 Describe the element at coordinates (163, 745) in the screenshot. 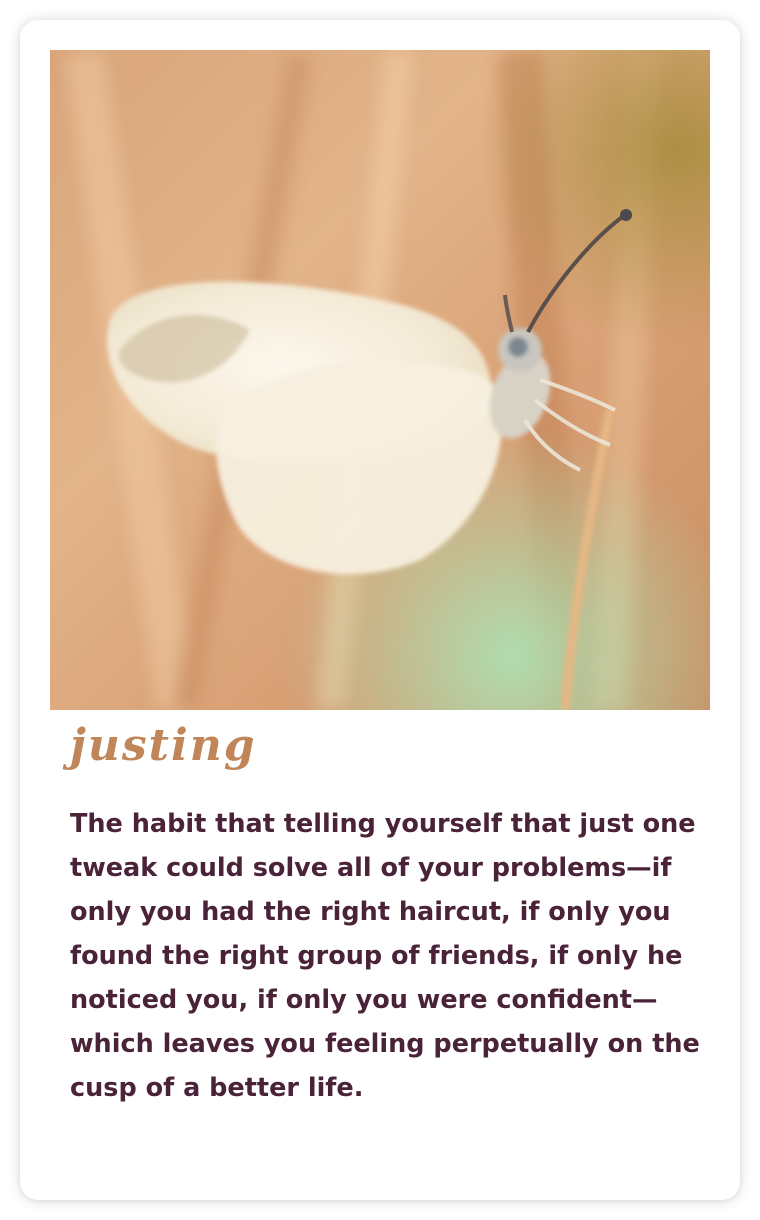

I see `word-title: justing` at that location.